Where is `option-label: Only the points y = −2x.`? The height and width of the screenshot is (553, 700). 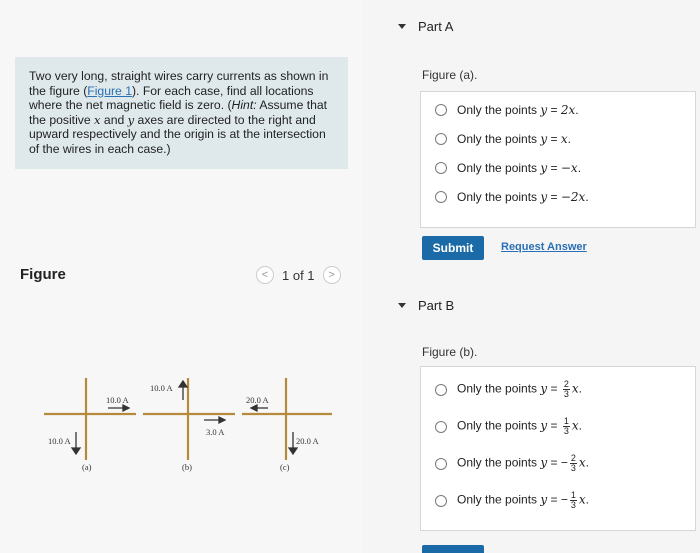 option-label: Only the points y = −2x. is located at coordinates (523, 196).